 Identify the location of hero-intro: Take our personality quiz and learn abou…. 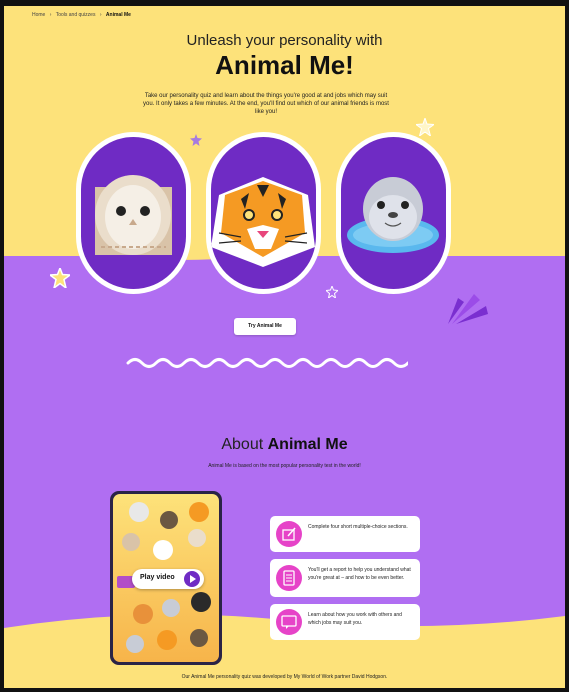
(266, 104).